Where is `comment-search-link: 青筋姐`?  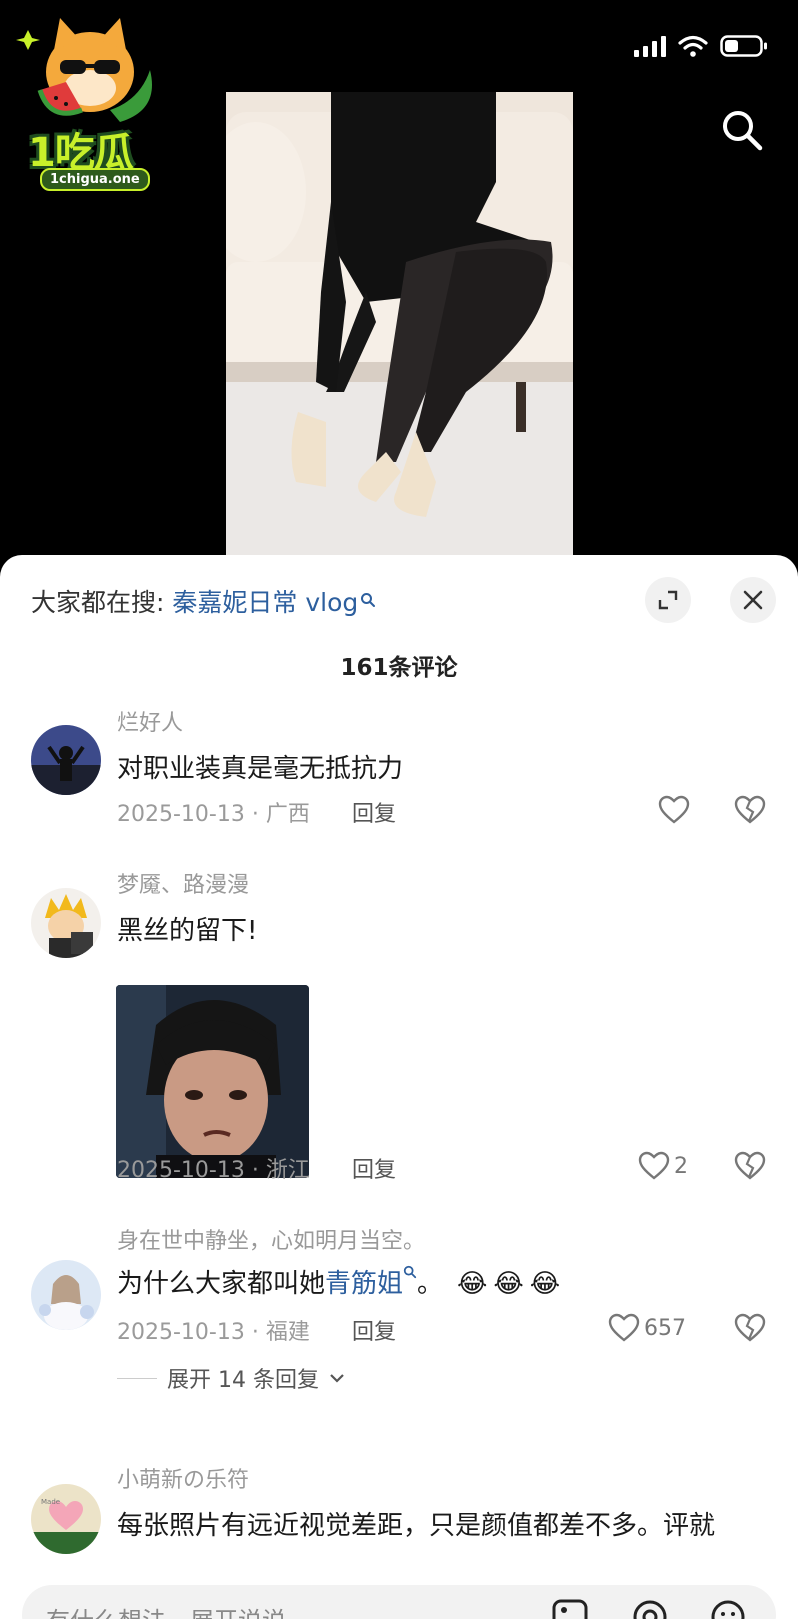
comment-search-link: 青筋姐 is located at coordinates (364, 1284).